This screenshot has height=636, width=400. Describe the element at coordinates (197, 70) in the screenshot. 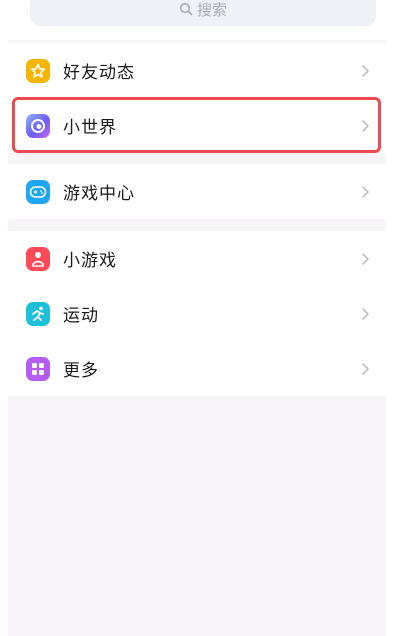

I see `menu-item-friend-feed: 好友动态` at that location.